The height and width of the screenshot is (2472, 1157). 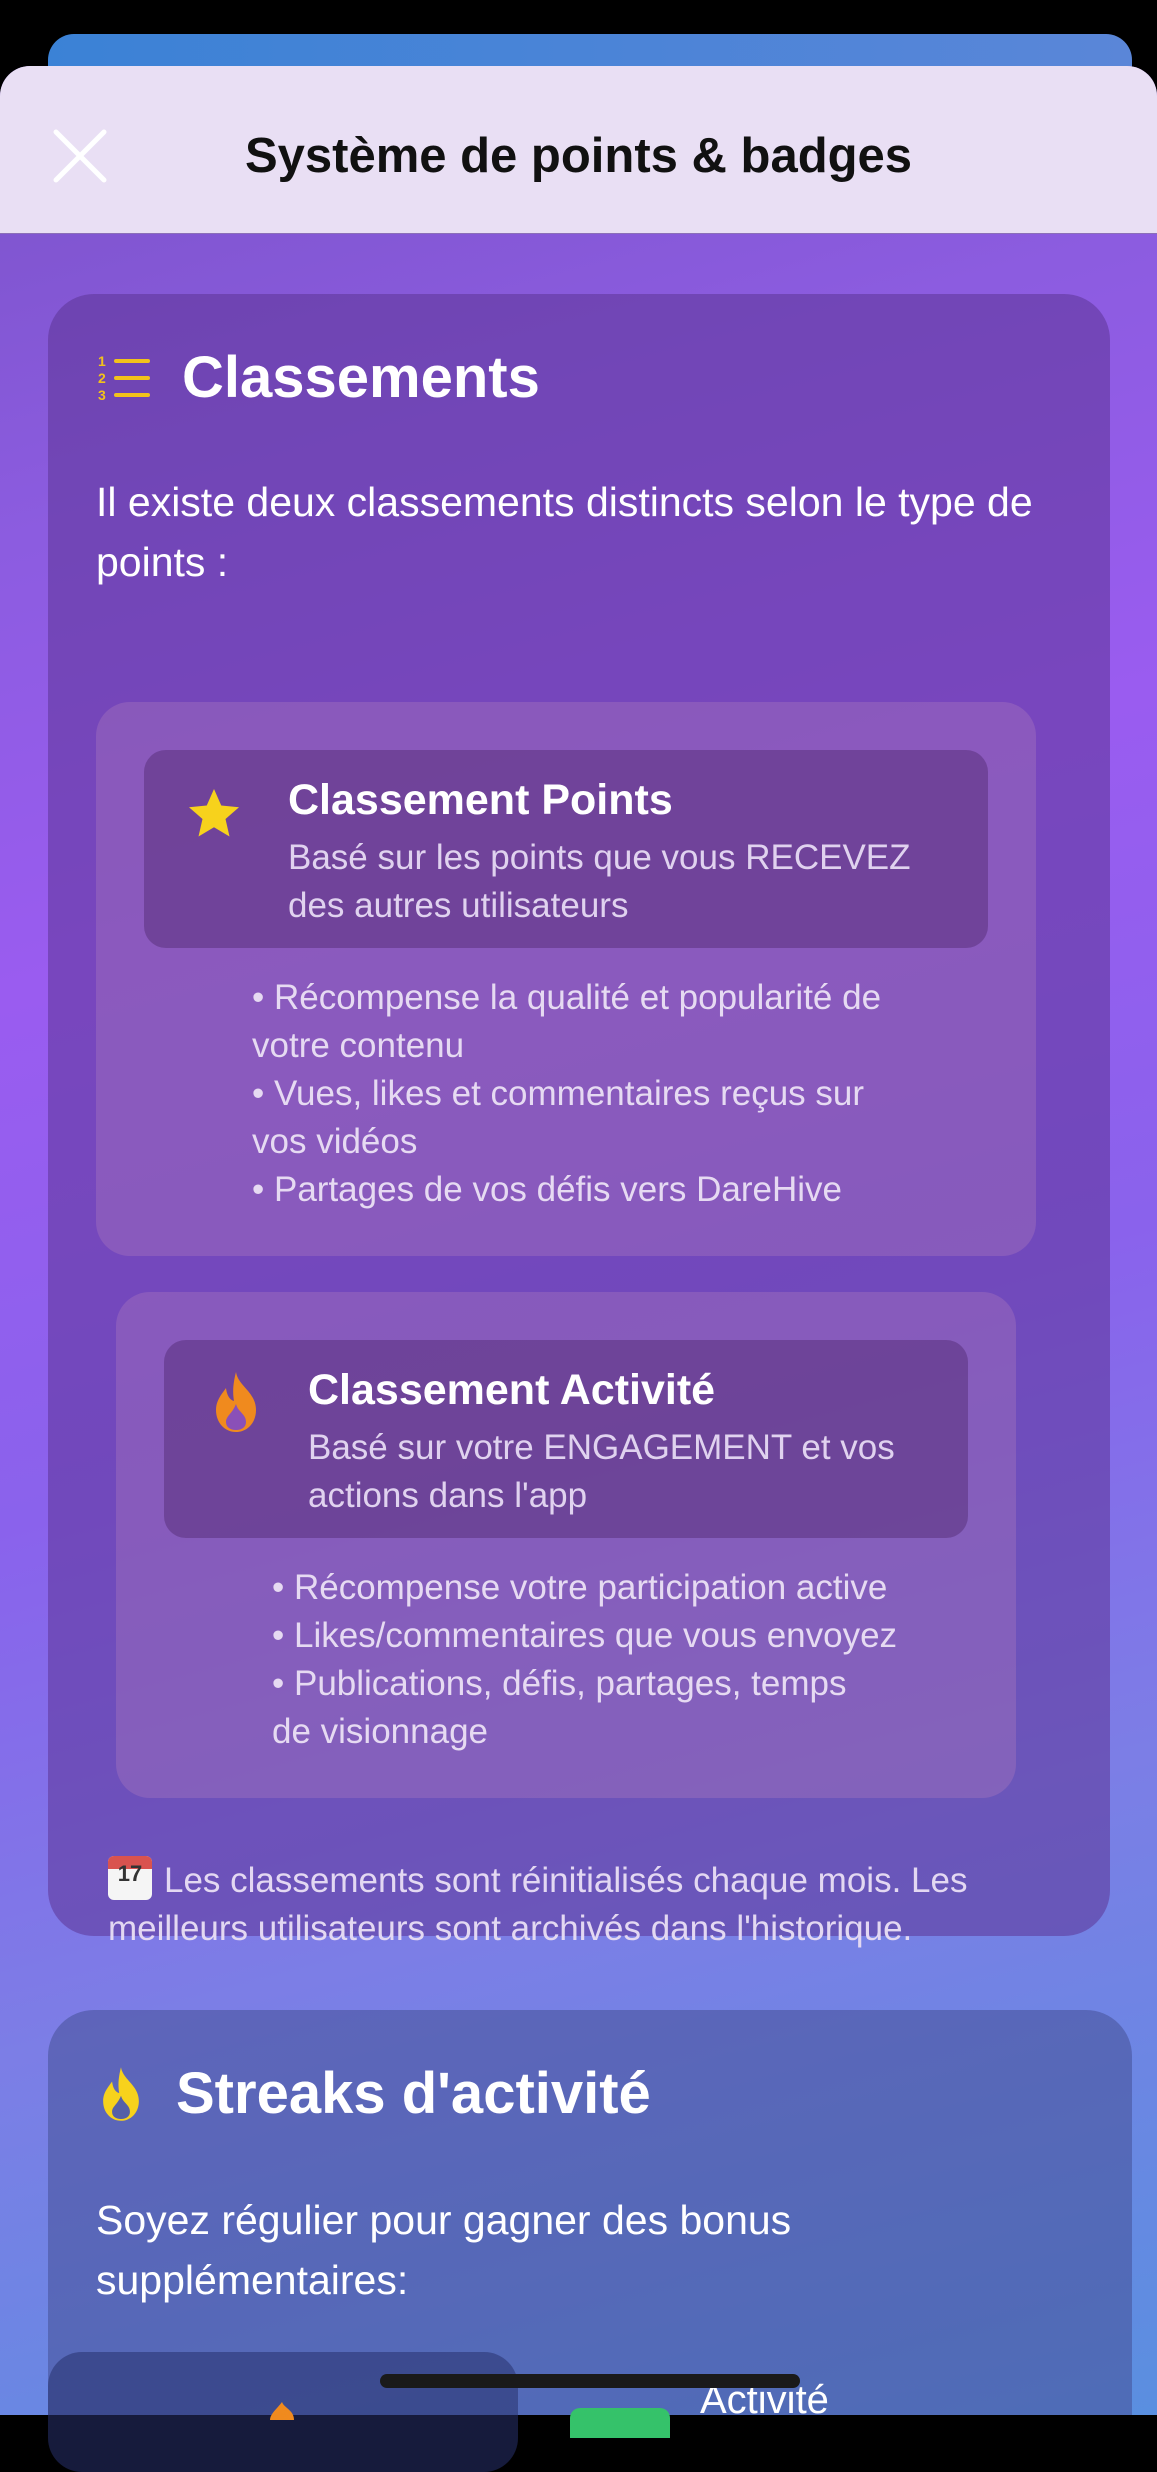 I want to click on bullet-line: de visionnage, so click(x=380, y=1731).